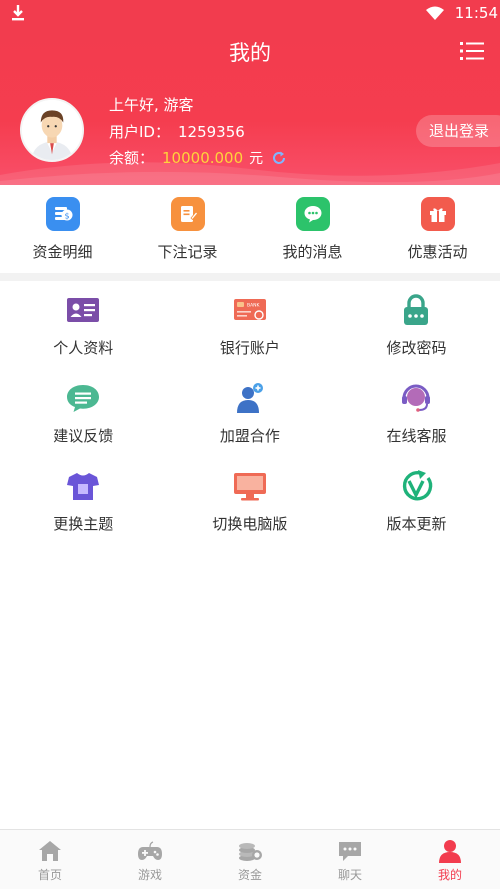 The height and width of the screenshot is (889, 500). What do you see at coordinates (250, 524) in the screenshot?
I see `menu-label-desktop-version: 切换电脑版` at bounding box center [250, 524].